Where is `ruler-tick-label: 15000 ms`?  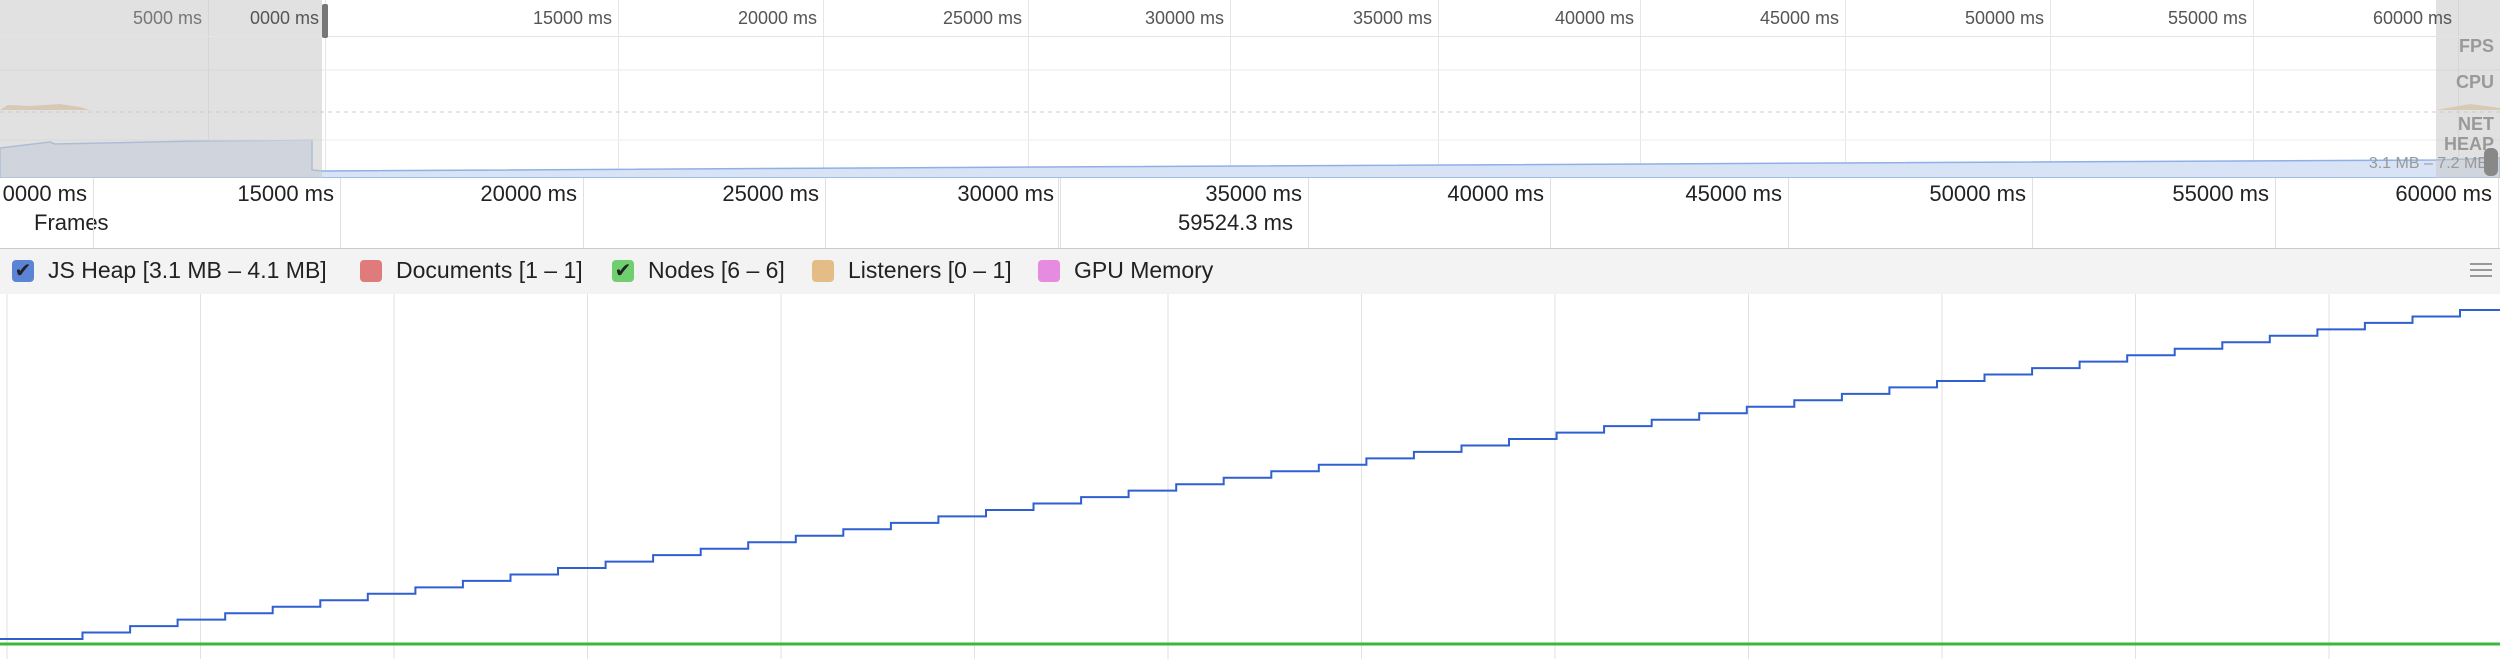 ruler-tick-label: 15000 ms is located at coordinates (285, 193).